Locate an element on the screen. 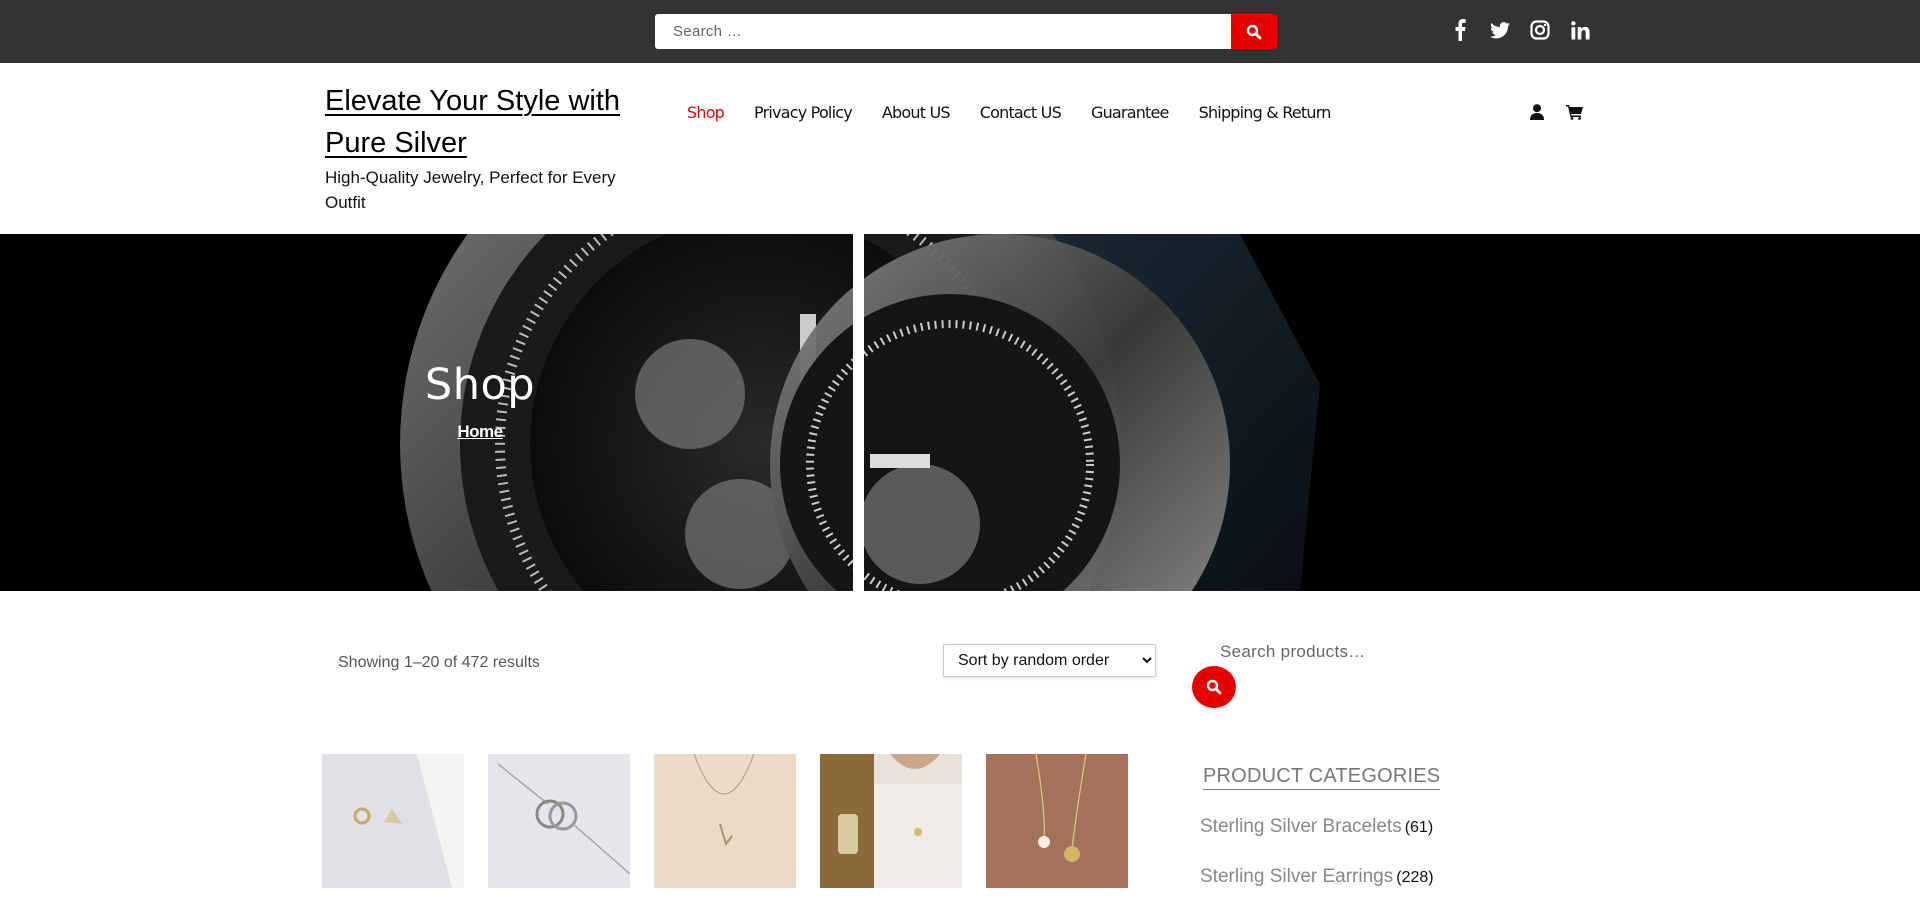 The height and width of the screenshot is (916, 1920). product-image-pearl-necklaces is located at coordinates (1057, 821).